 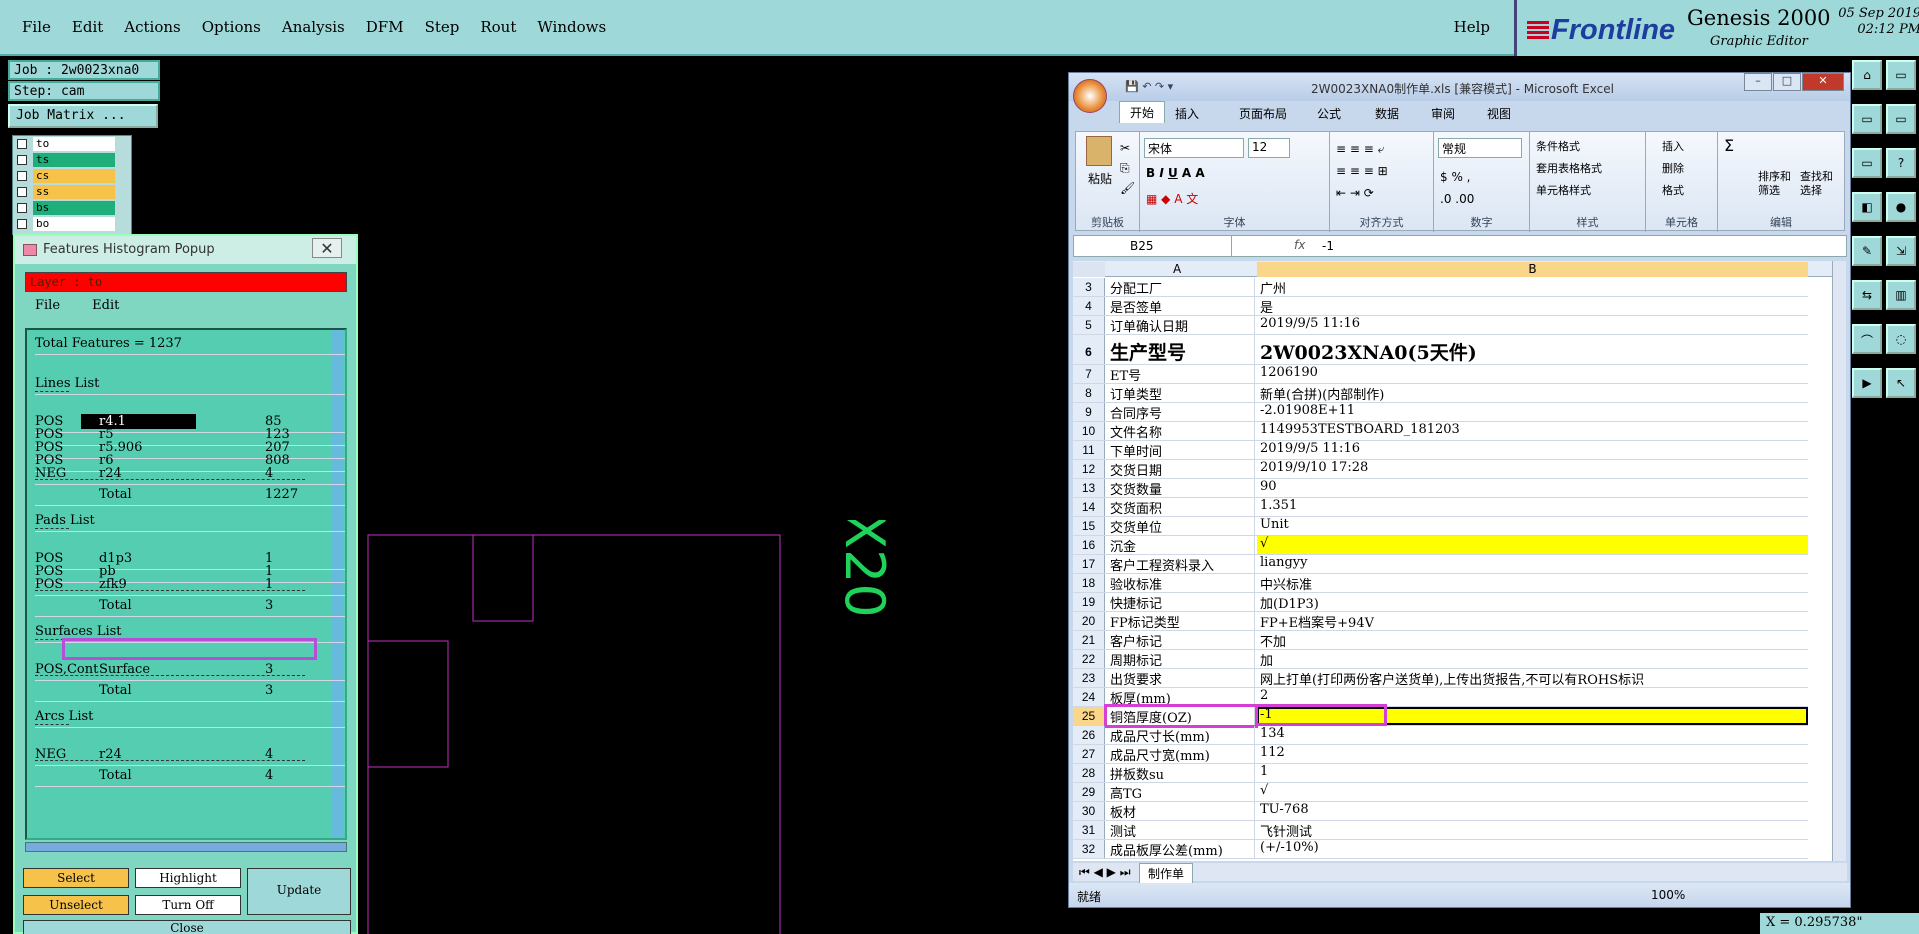 What do you see at coordinates (1089, 287) in the screenshot?
I see `row-number: 3` at bounding box center [1089, 287].